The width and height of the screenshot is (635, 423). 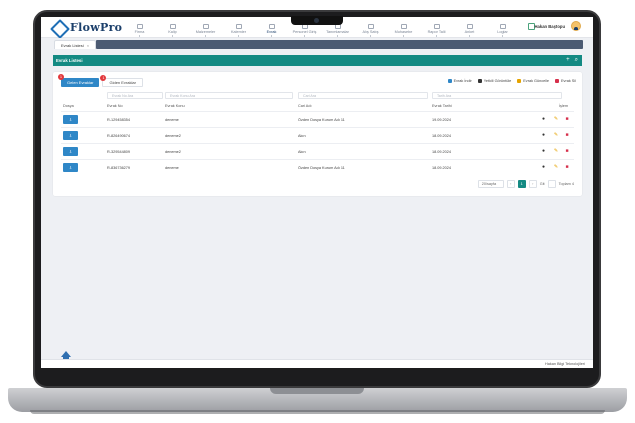 What do you see at coordinates (533, 81) in the screenshot?
I see `update-document-button: Evrak Güncelle` at bounding box center [533, 81].